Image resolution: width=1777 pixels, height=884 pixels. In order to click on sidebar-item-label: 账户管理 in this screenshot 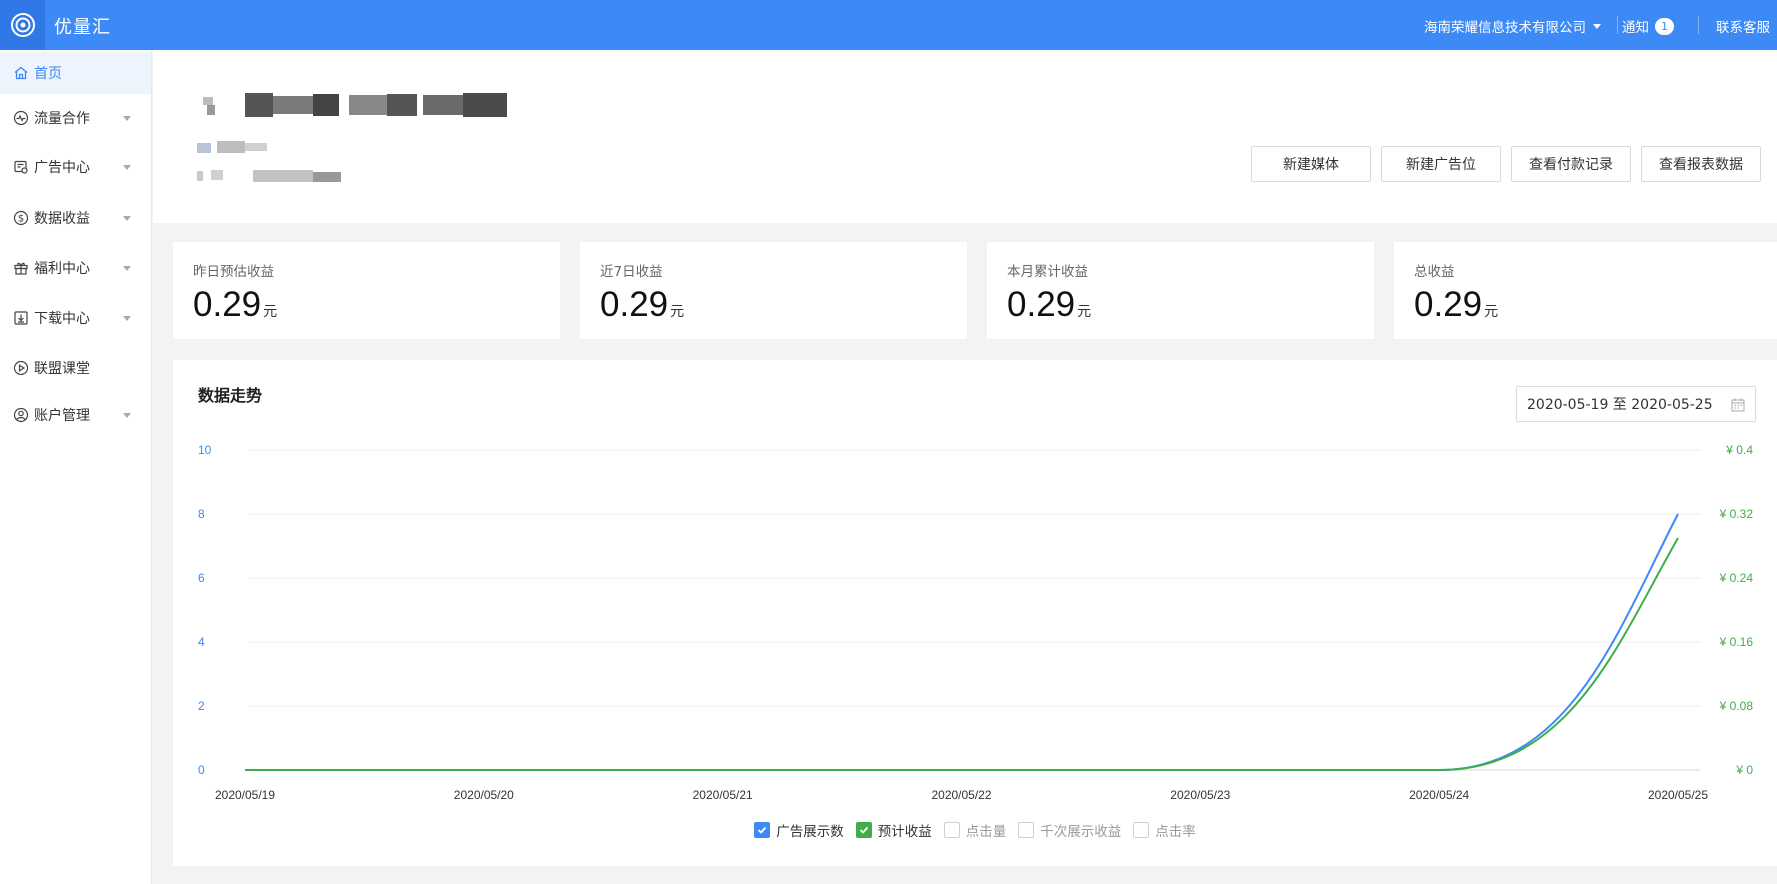, I will do `click(62, 416)`.